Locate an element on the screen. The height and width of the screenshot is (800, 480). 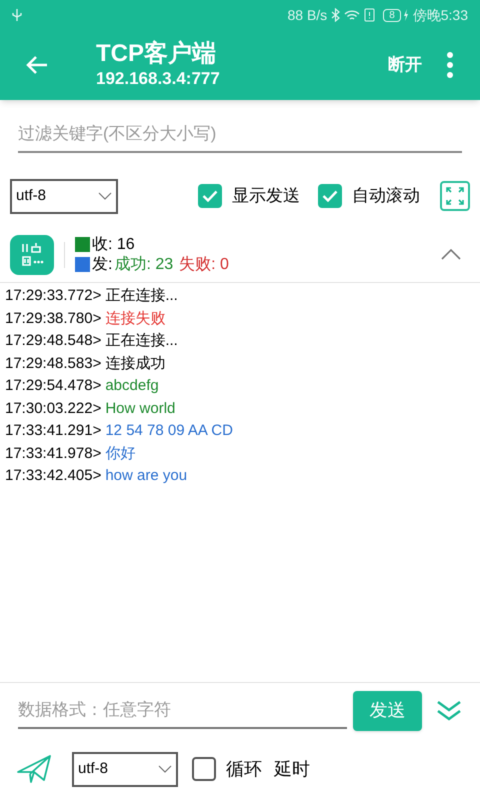
log-actions-button is located at coordinates (32, 254).